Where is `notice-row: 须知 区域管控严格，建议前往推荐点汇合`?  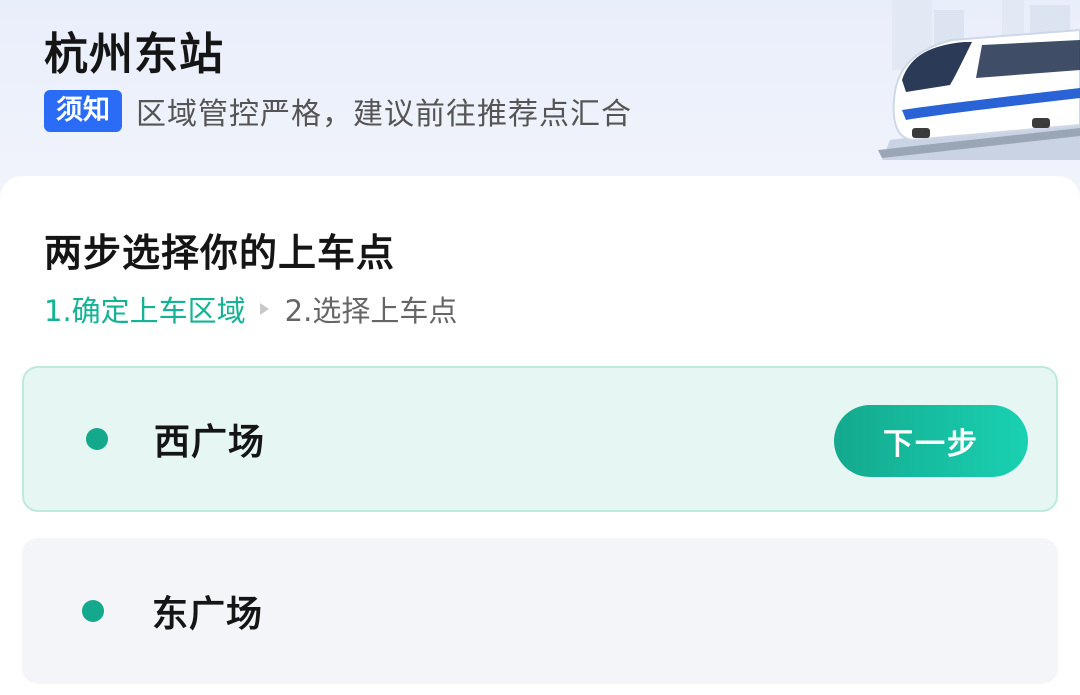
notice-row: 须知 区域管控严格，建议前往推荐点汇合 is located at coordinates (338, 111).